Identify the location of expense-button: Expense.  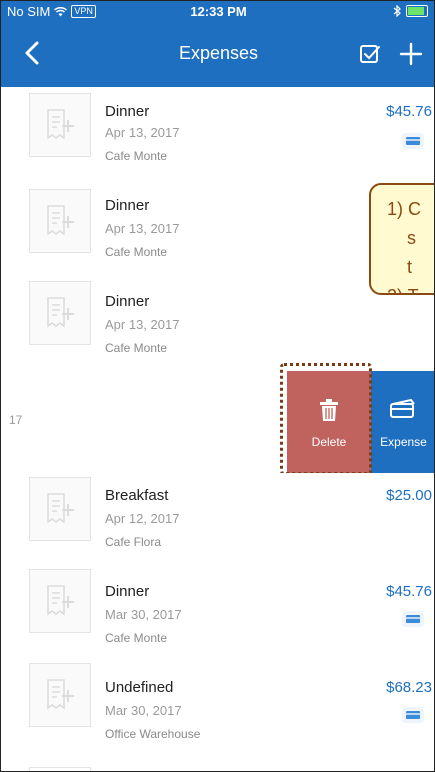
(402, 422).